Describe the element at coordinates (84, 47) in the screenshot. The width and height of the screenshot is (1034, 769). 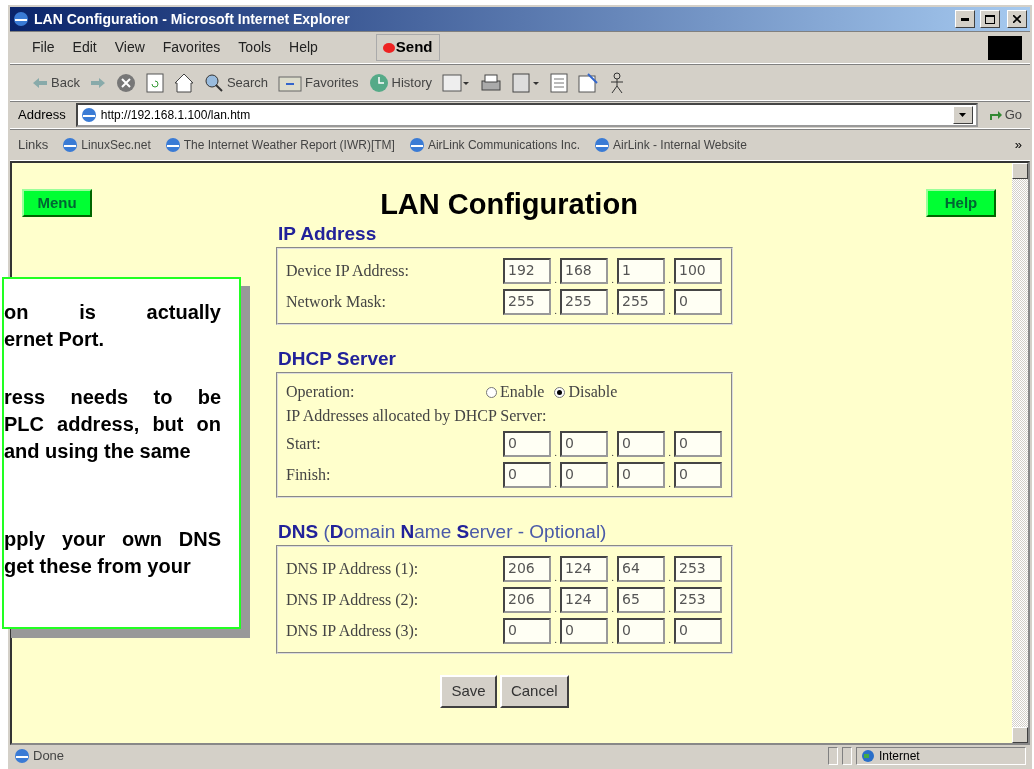
I see `menu-item: Edit` at that location.